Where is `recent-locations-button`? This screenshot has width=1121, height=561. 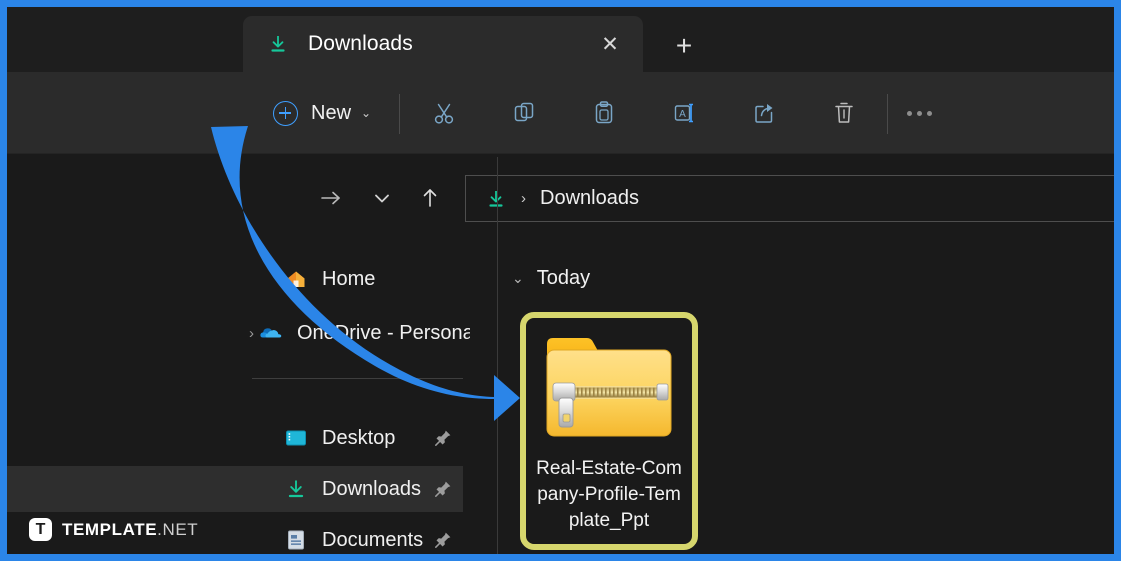 recent-locations-button is located at coordinates (382, 198).